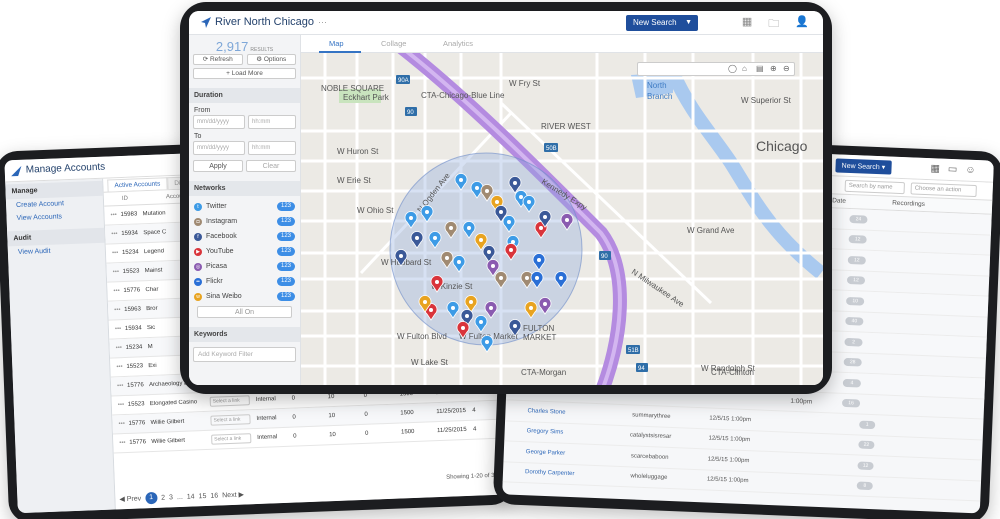  What do you see at coordinates (218, 166) in the screenshot?
I see `apply-button: Apply` at bounding box center [218, 166].